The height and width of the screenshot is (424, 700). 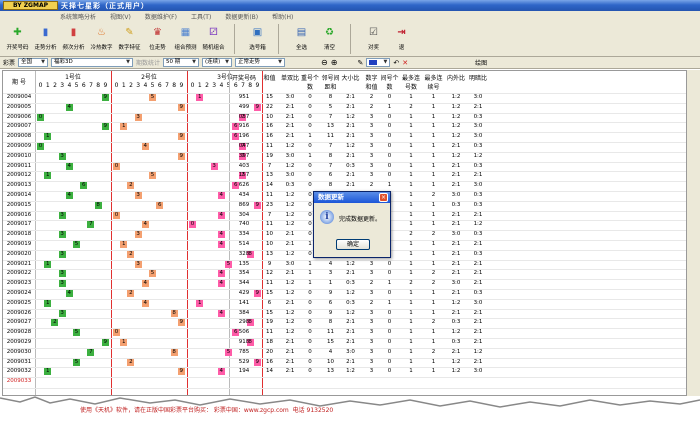 What do you see at coordinates (244, 106) in the screenshot?
I see `draw-number: 499` at bounding box center [244, 106].